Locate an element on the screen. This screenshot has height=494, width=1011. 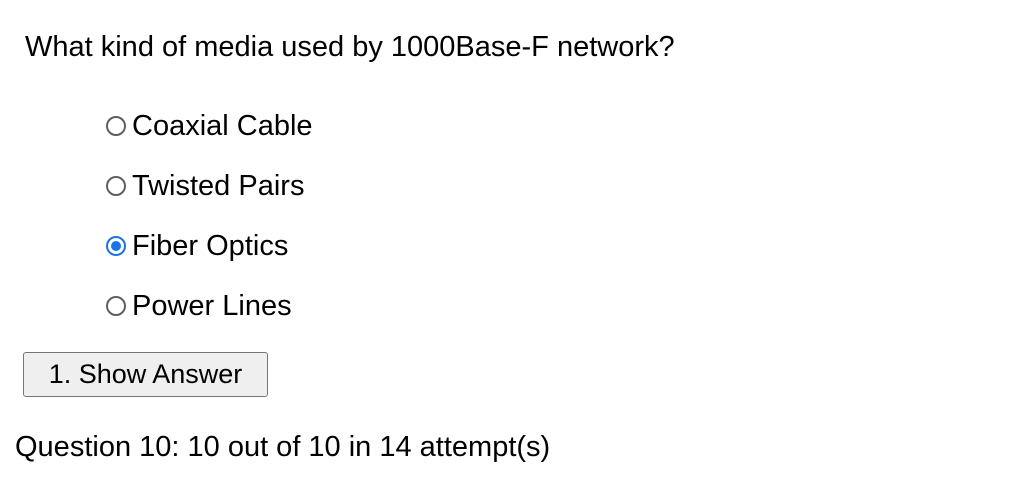
option-coaxial-cable: Coaxial Cable is located at coordinates (209, 126).